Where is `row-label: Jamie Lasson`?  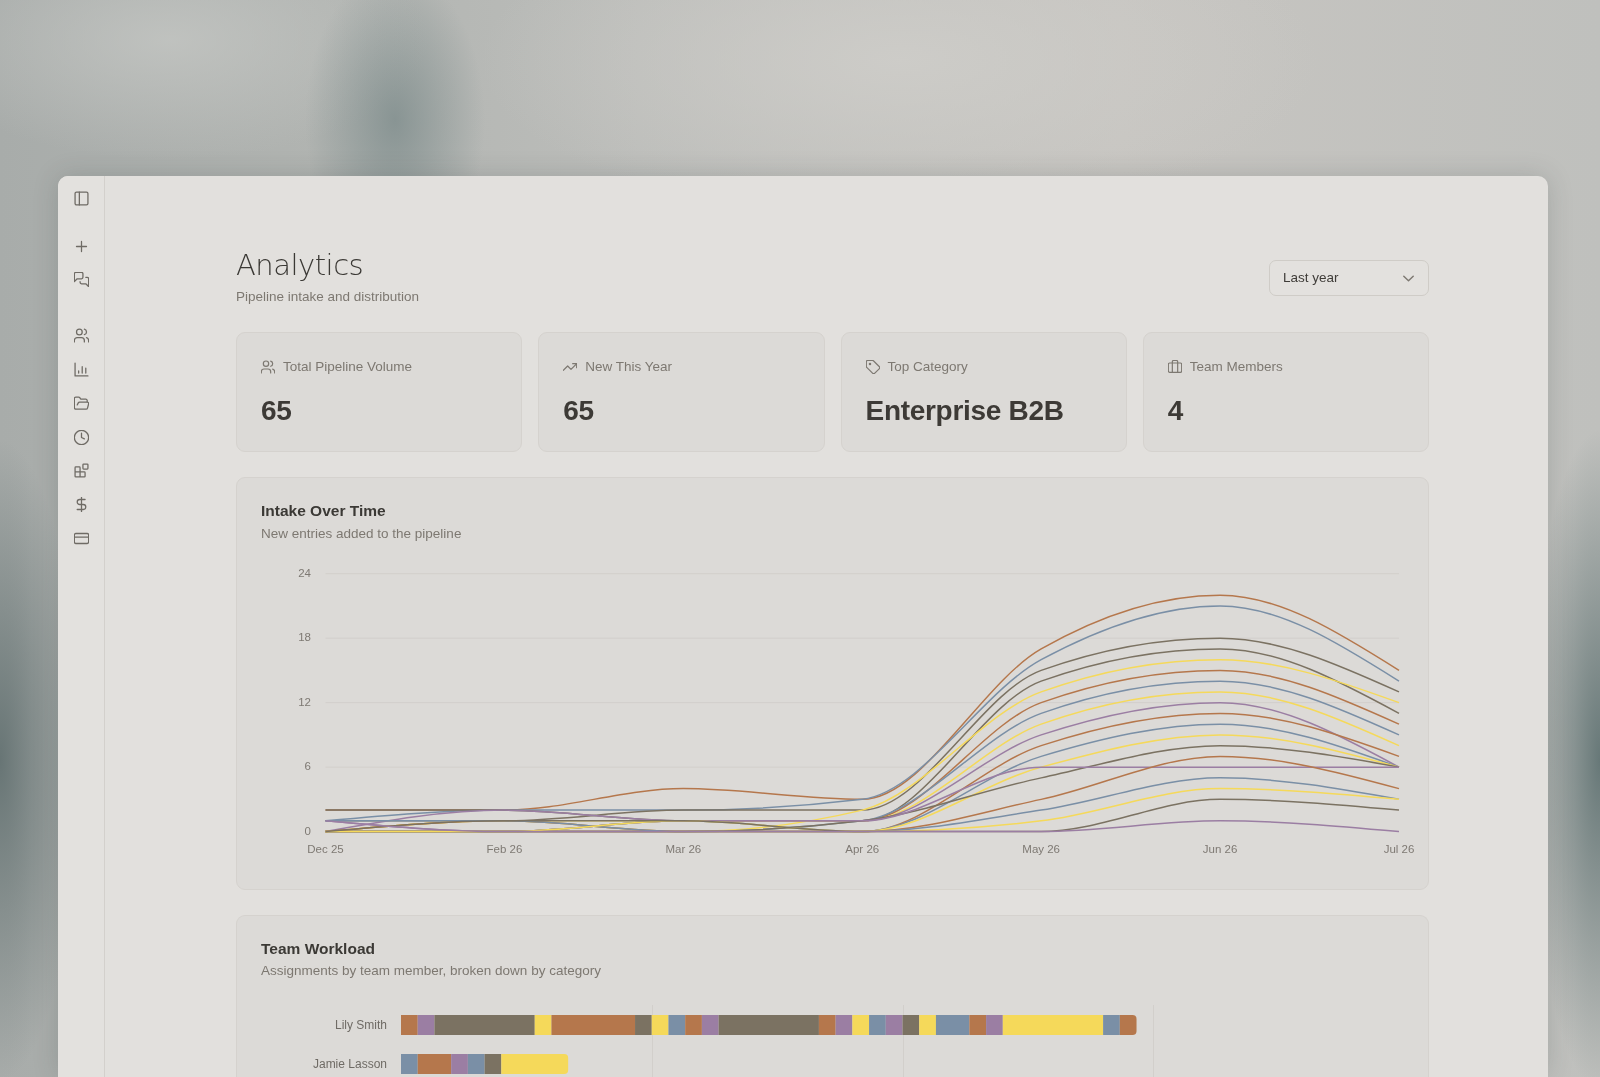
row-label: Jamie Lasson is located at coordinates (349, 1063).